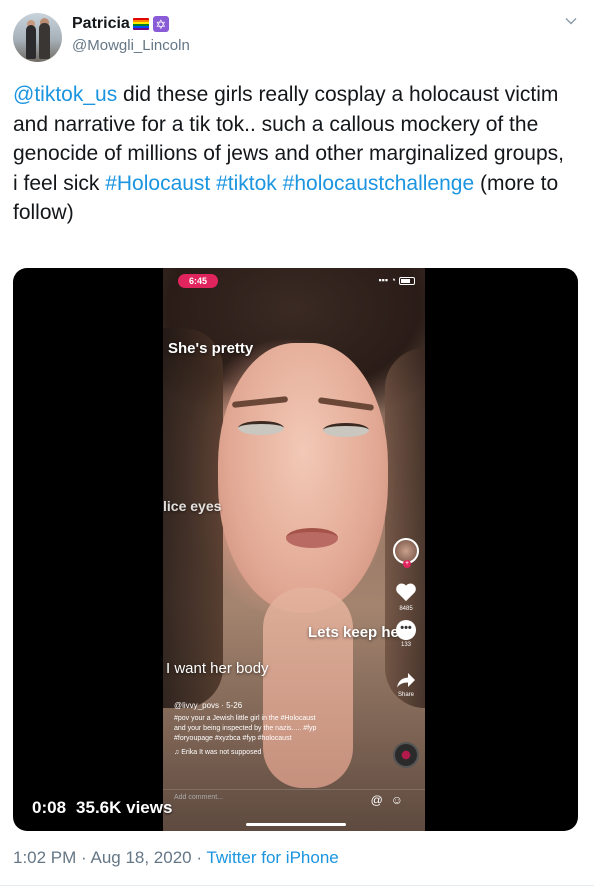 This screenshot has height=890, width=594. What do you see at coordinates (217, 668) in the screenshot?
I see `tiktok-caption: I want her body` at bounding box center [217, 668].